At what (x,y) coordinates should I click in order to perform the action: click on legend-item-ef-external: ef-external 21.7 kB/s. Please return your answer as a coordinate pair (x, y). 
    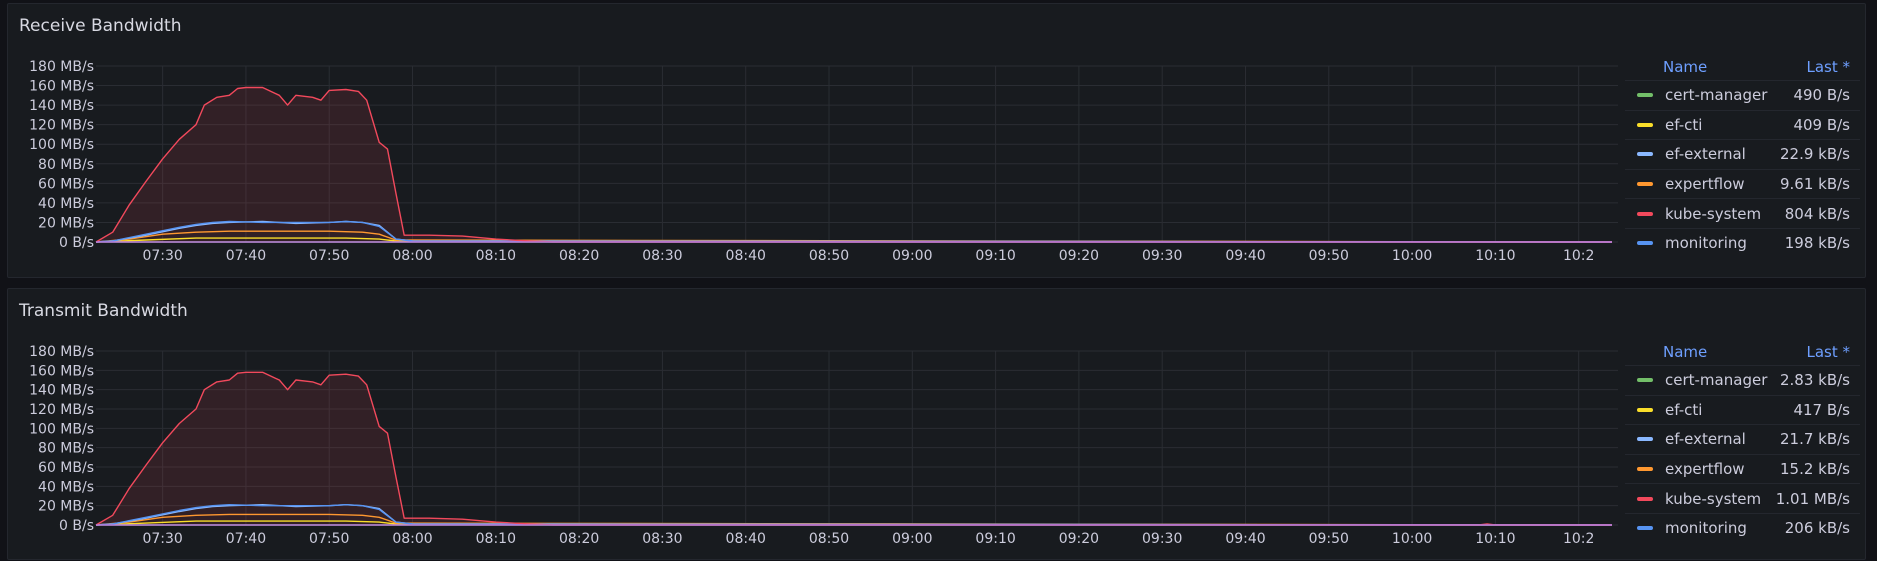
    Looking at the image, I should click on (1742, 439).